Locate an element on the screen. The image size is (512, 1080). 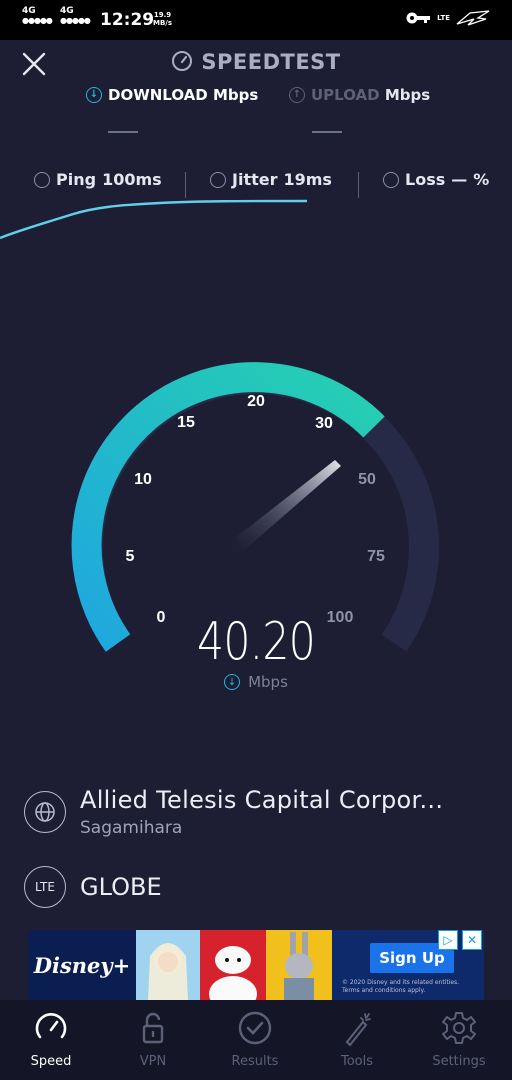
disney-plus-logo: Disney+ is located at coordinates (82, 965).